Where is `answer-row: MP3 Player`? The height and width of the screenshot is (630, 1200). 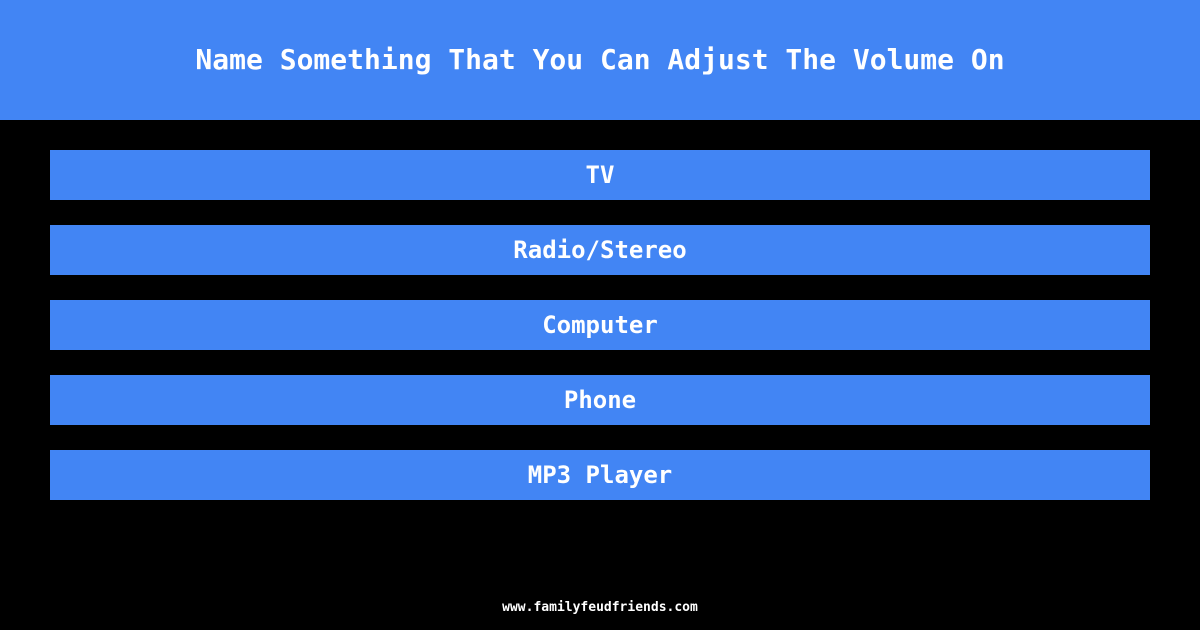 answer-row: MP3 Player is located at coordinates (600, 475).